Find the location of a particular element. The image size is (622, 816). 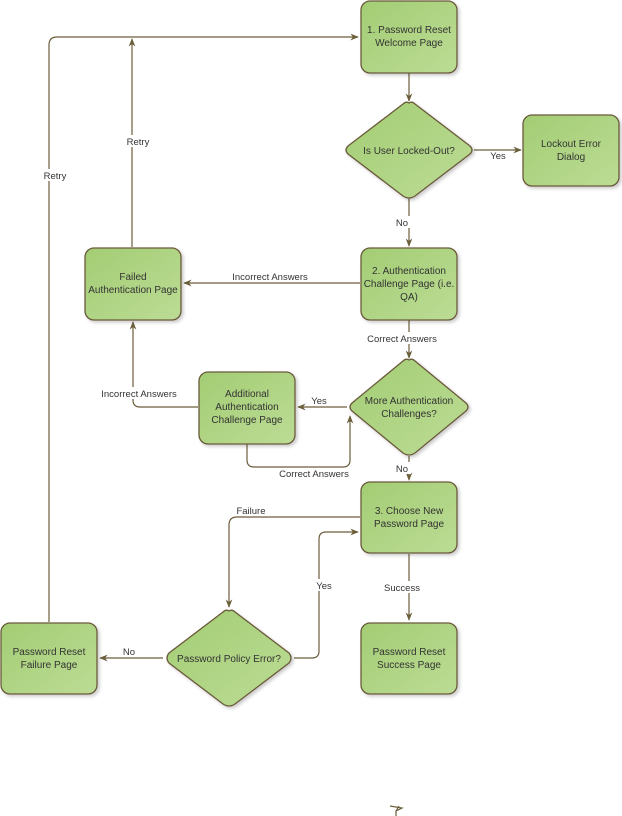

node-success: Password Reset Success Page is located at coordinates (409, 658).